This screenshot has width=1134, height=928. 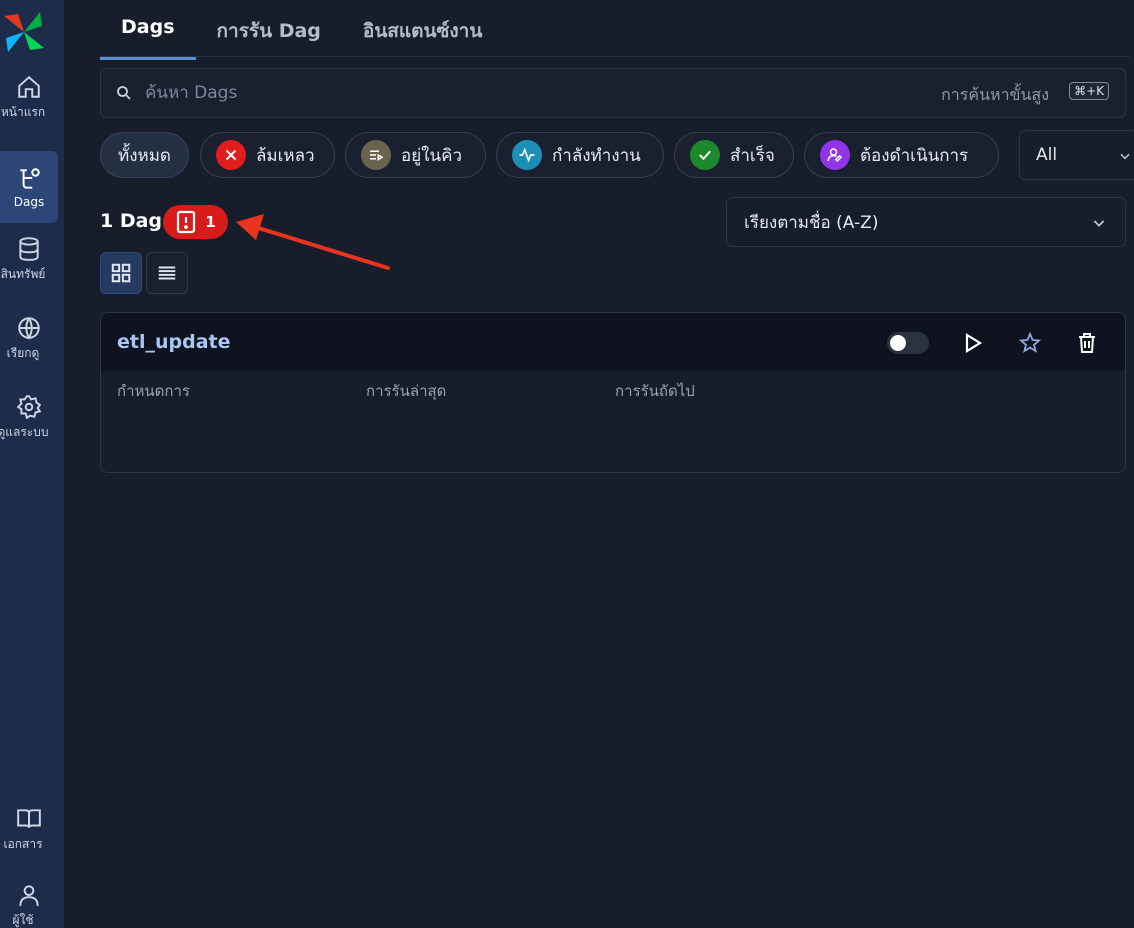 What do you see at coordinates (1047, 155) in the screenshot?
I see `state-select-value: All` at bounding box center [1047, 155].